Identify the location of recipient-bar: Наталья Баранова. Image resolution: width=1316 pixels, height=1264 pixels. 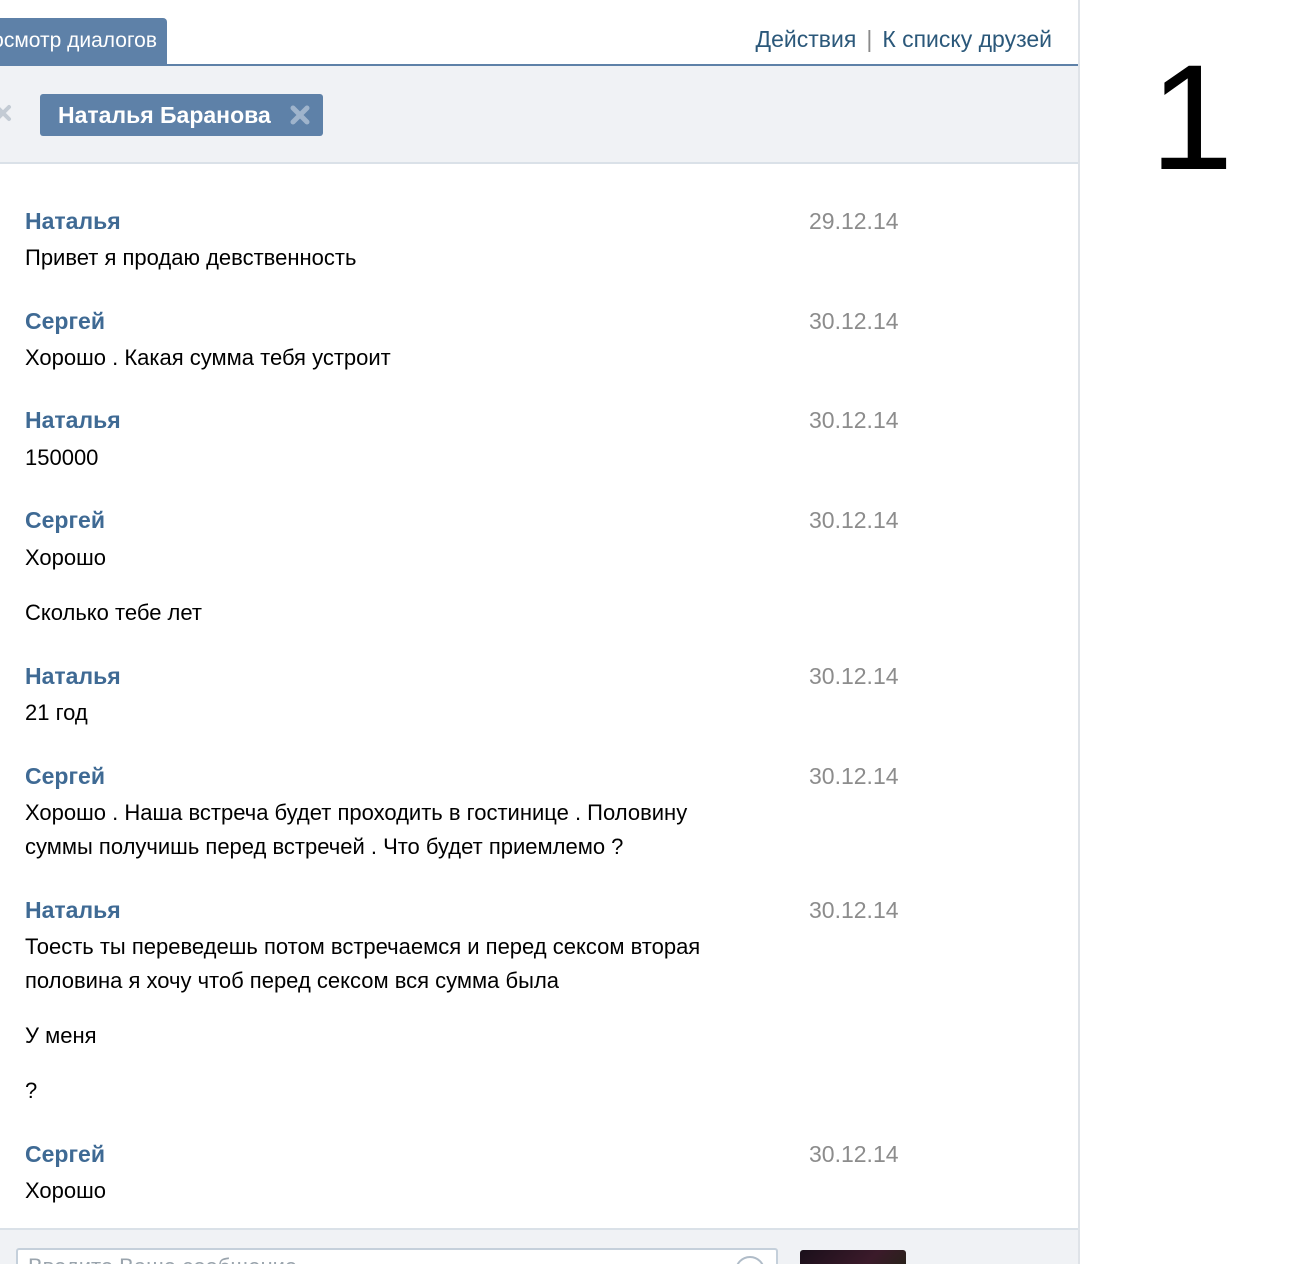
(539, 115).